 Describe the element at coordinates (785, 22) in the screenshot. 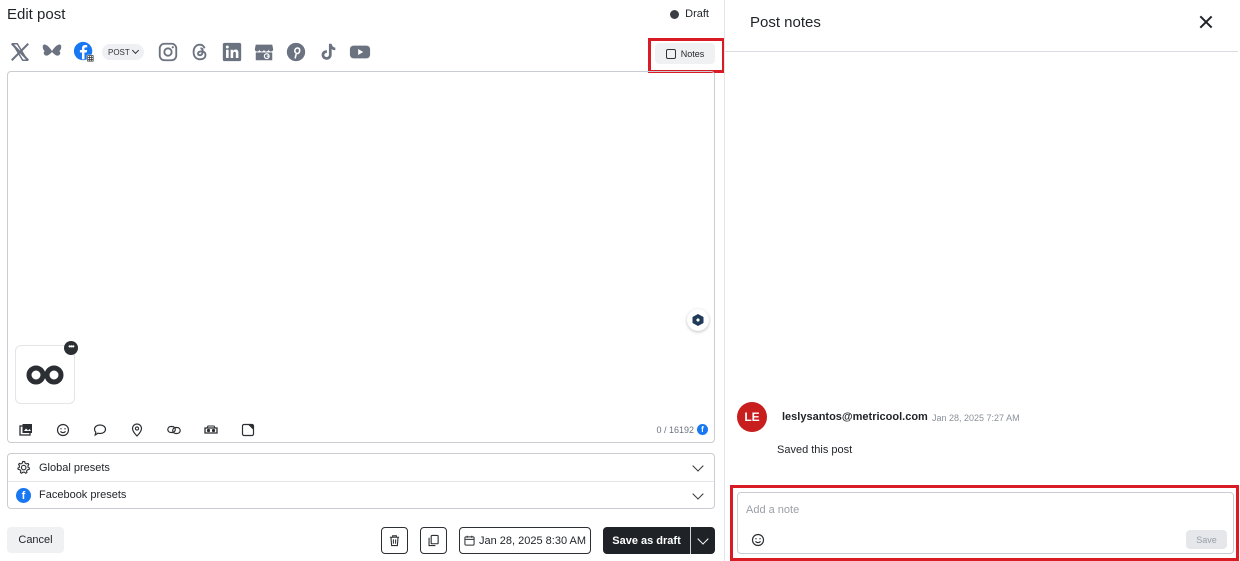

I see `notes-panel-title: Post notes` at that location.